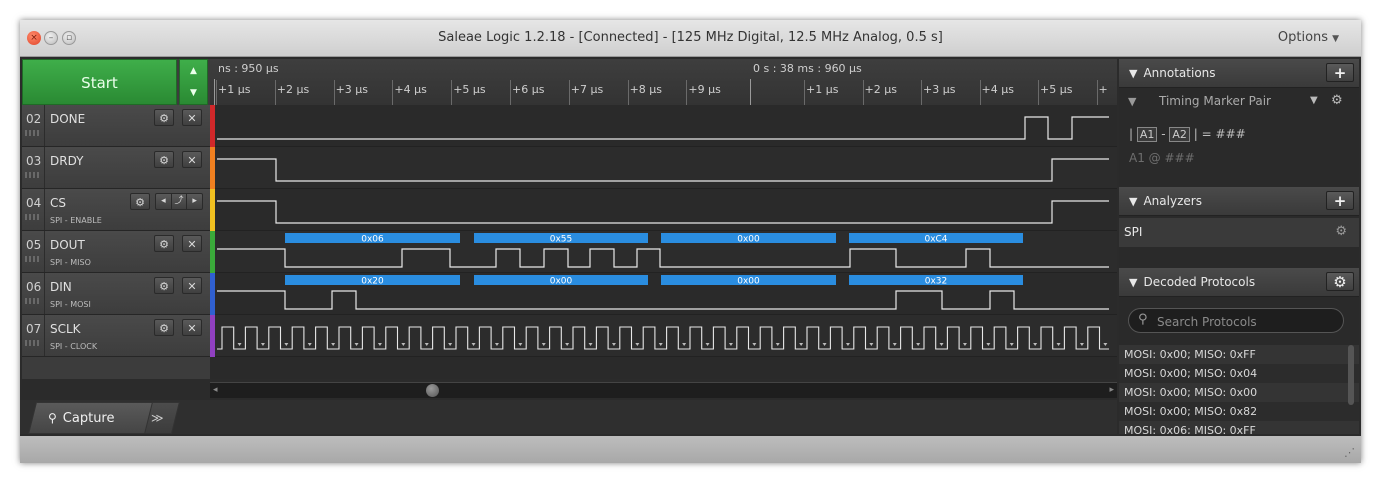 The height and width of the screenshot is (483, 1381). Describe the element at coordinates (34, 245) in the screenshot. I see `channel-number: 05` at that location.